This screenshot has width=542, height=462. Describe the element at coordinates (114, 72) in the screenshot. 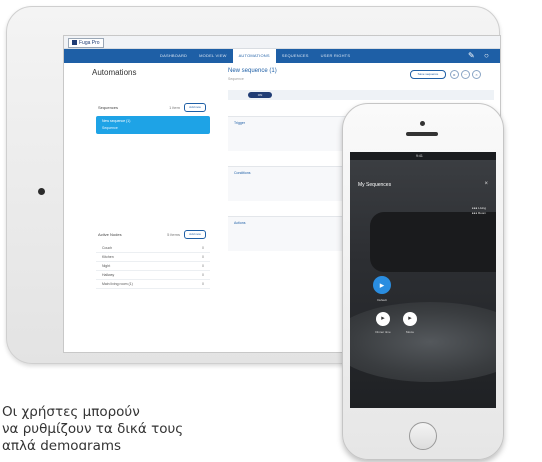

I see `page-title: Automations` at that location.